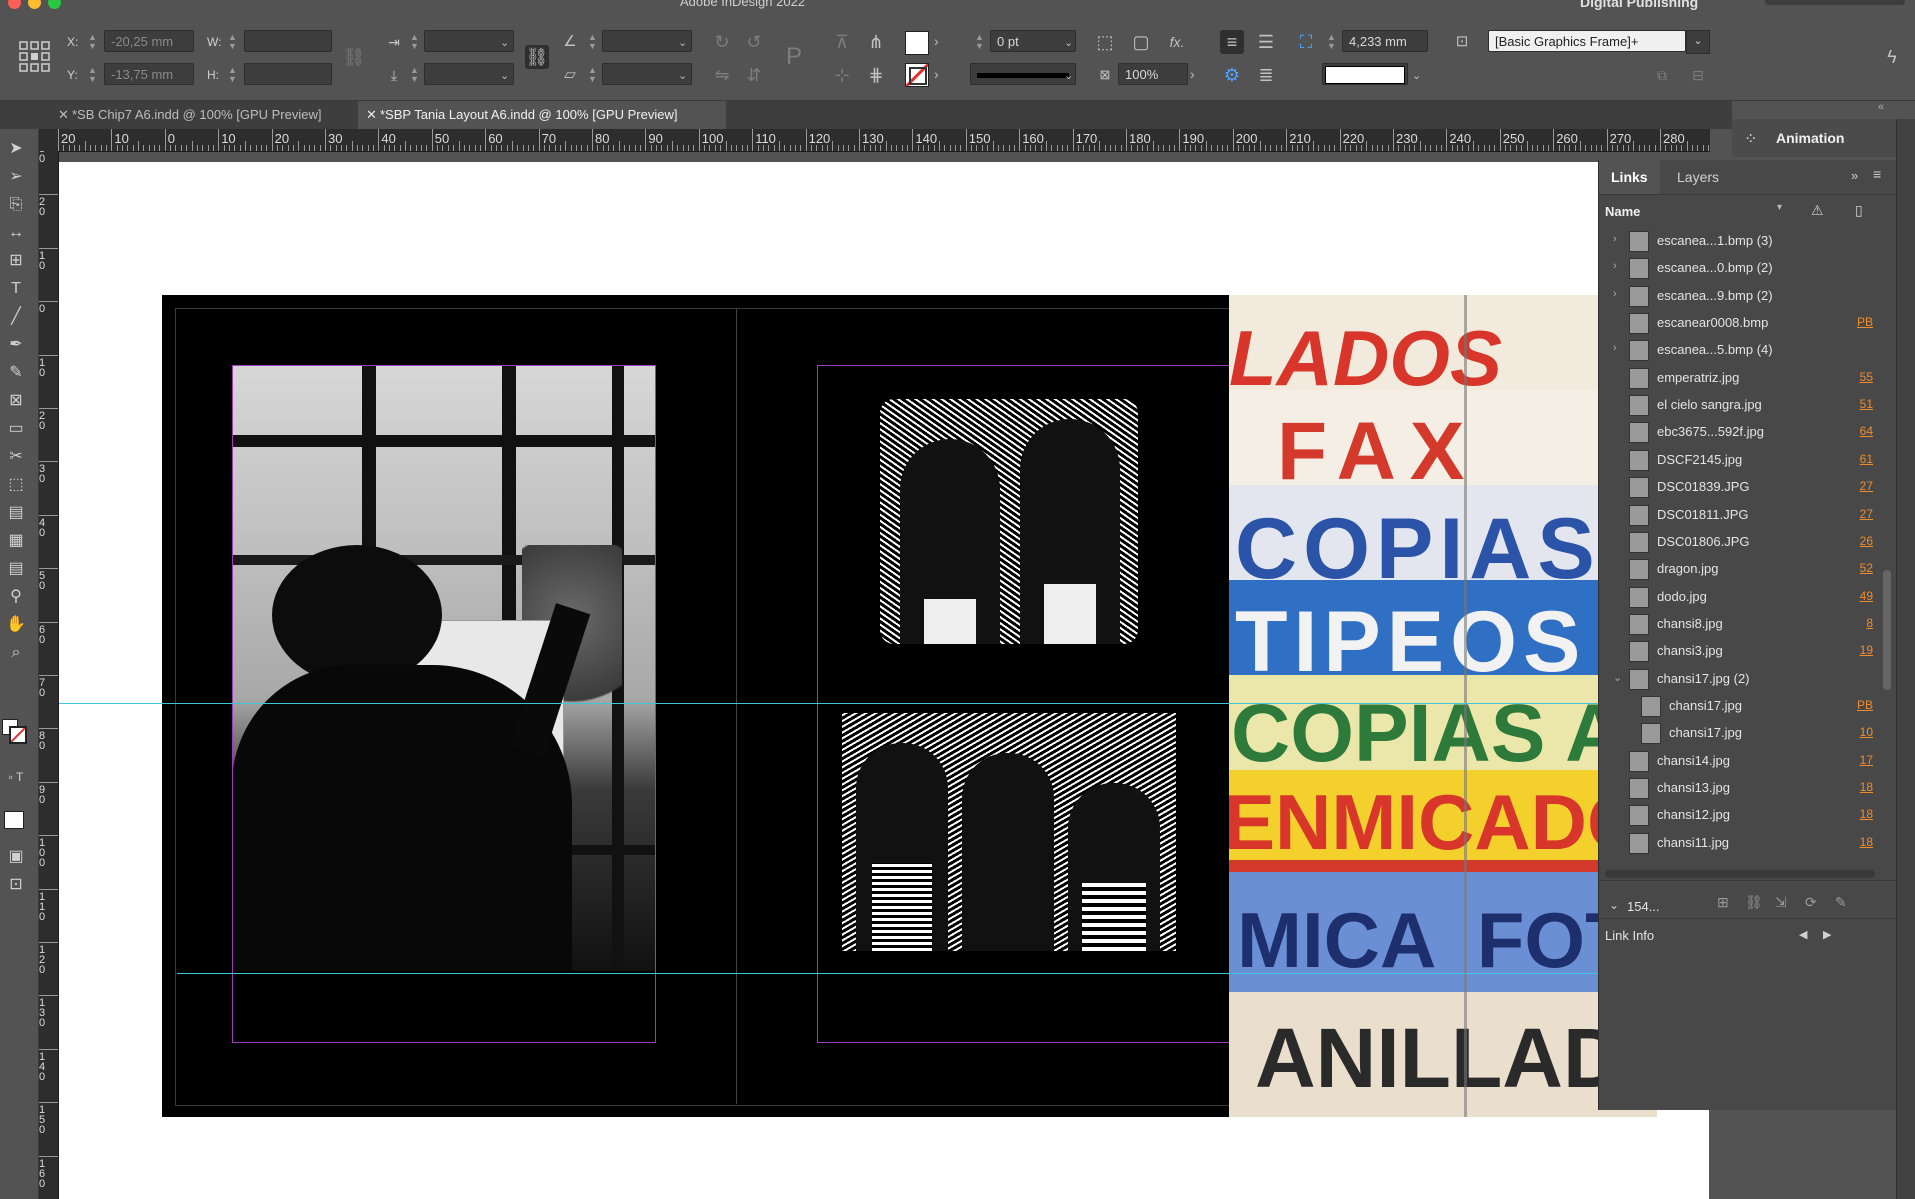 This screenshot has height=1199, width=1915. I want to click on horizontal-guide, so click(917, 973).